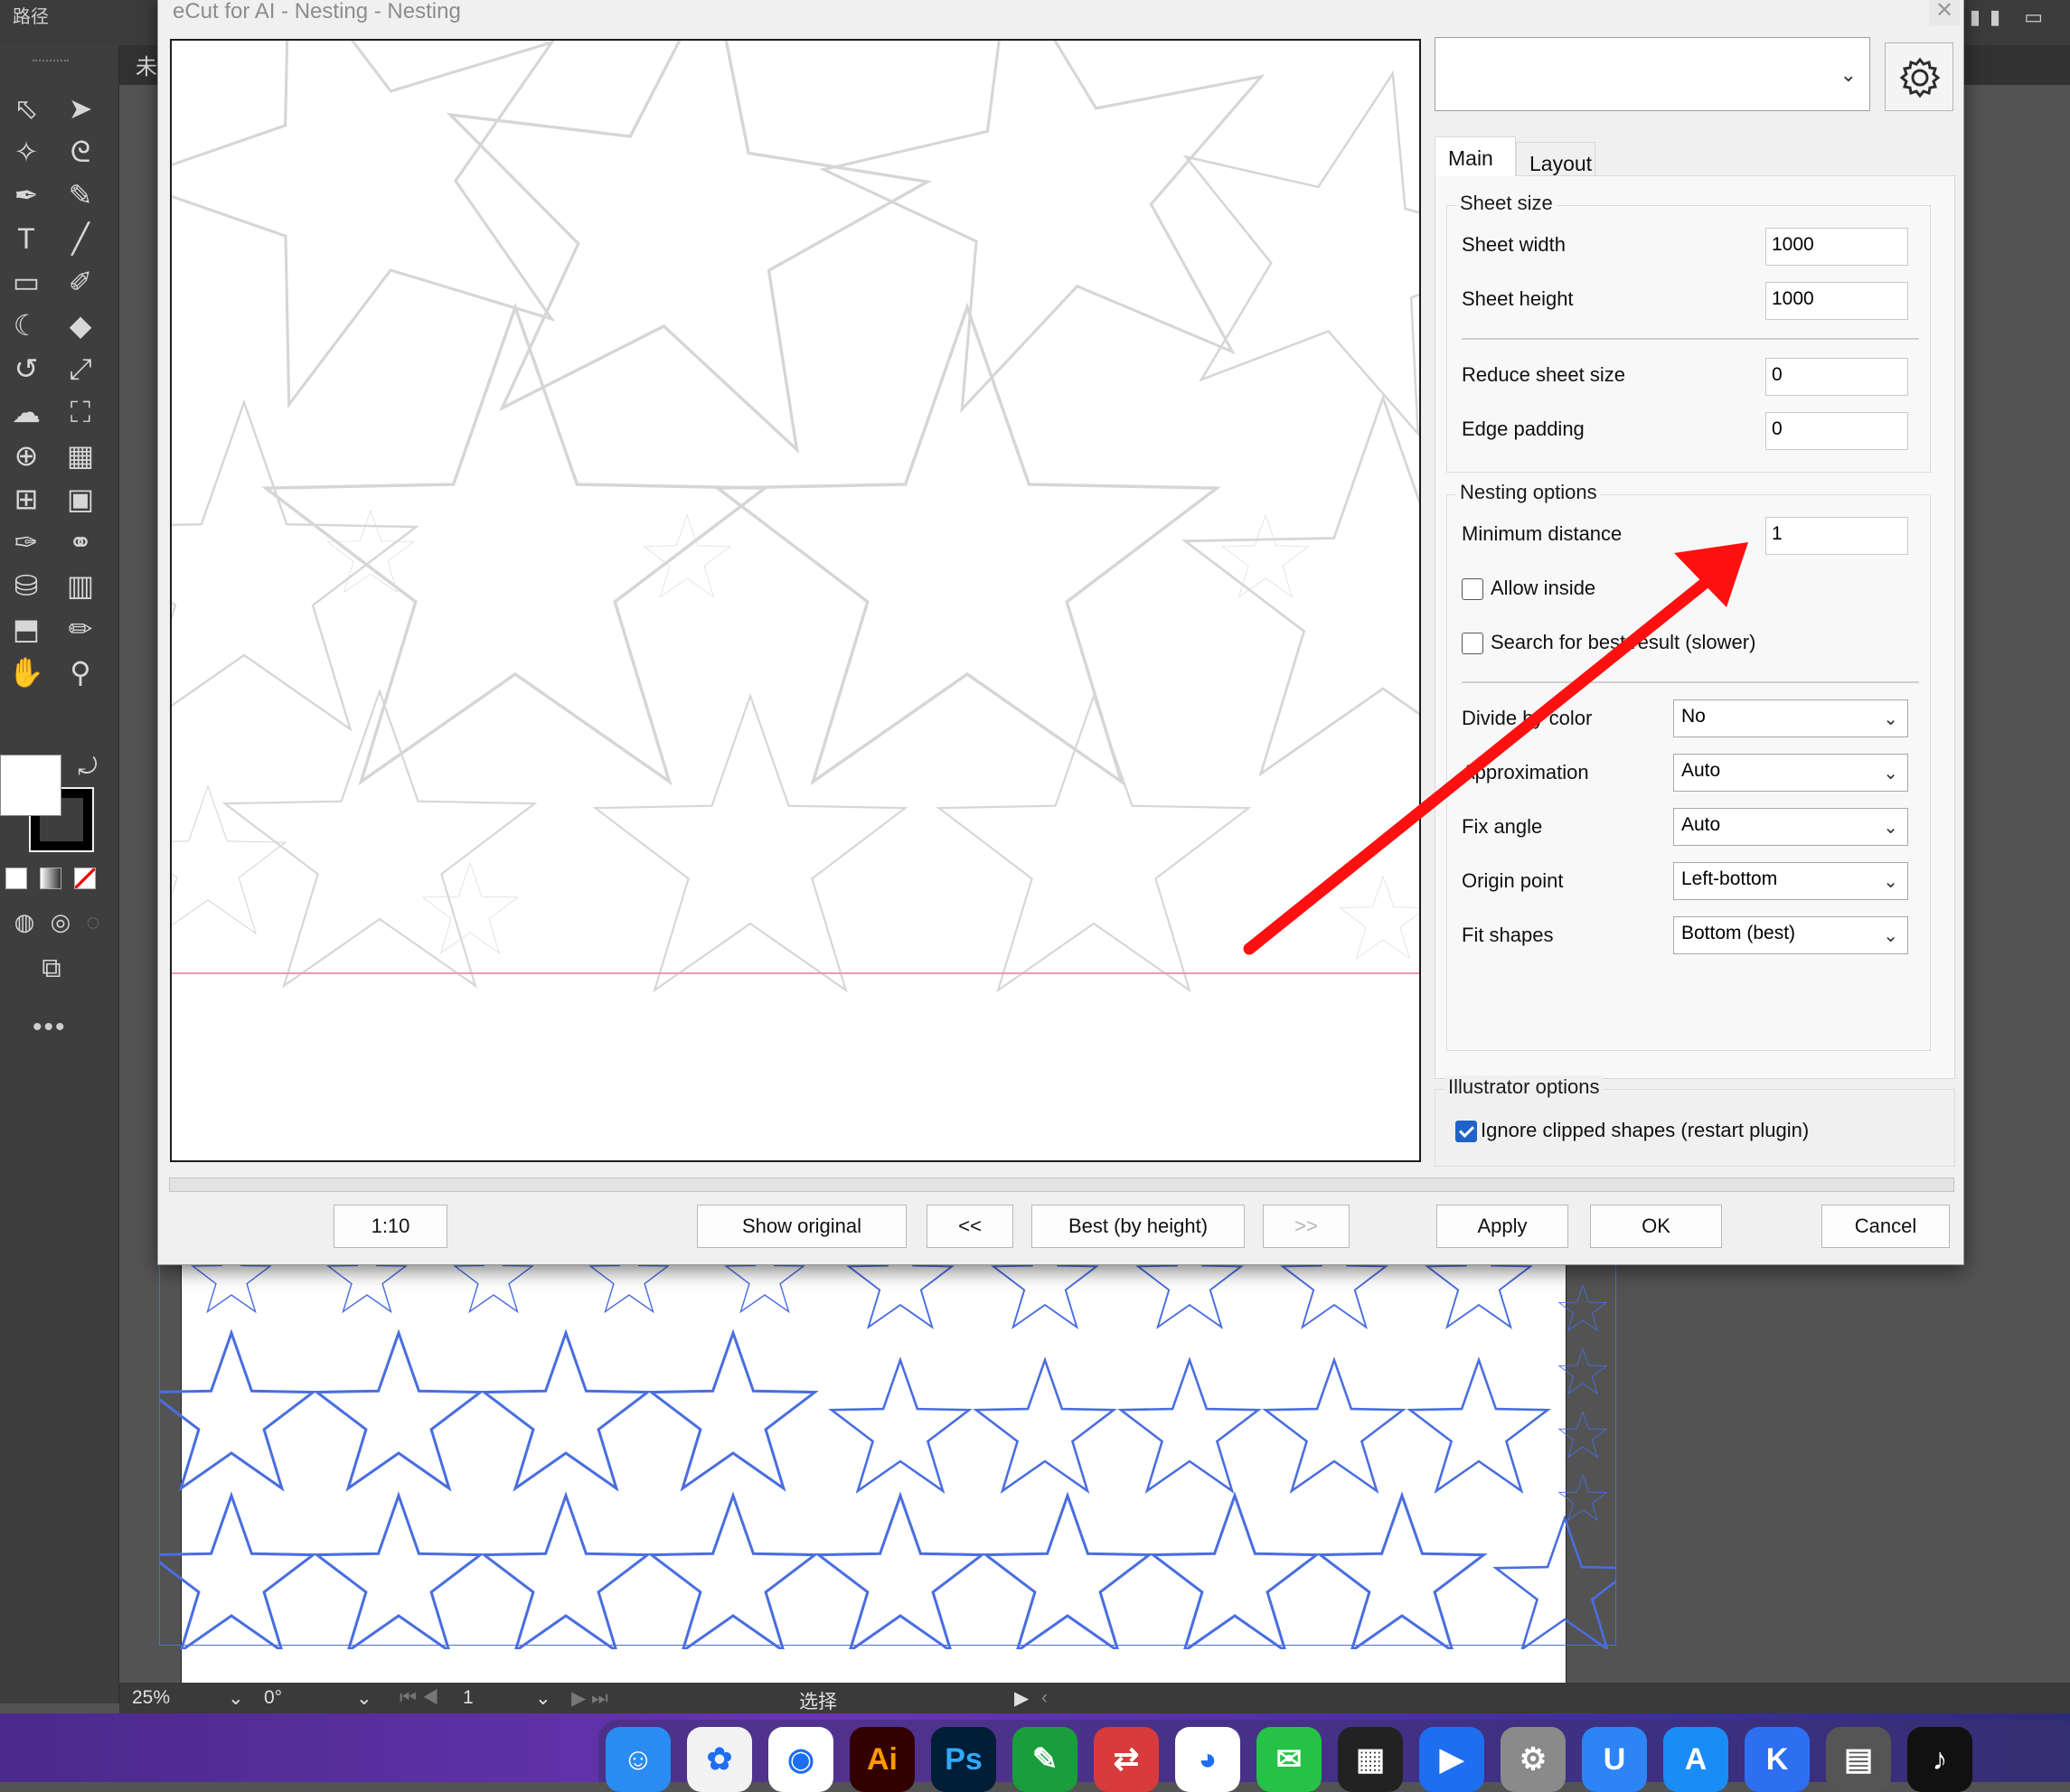  Describe the element at coordinates (80, 325) in the screenshot. I see `eraser-icon: ◆` at that location.